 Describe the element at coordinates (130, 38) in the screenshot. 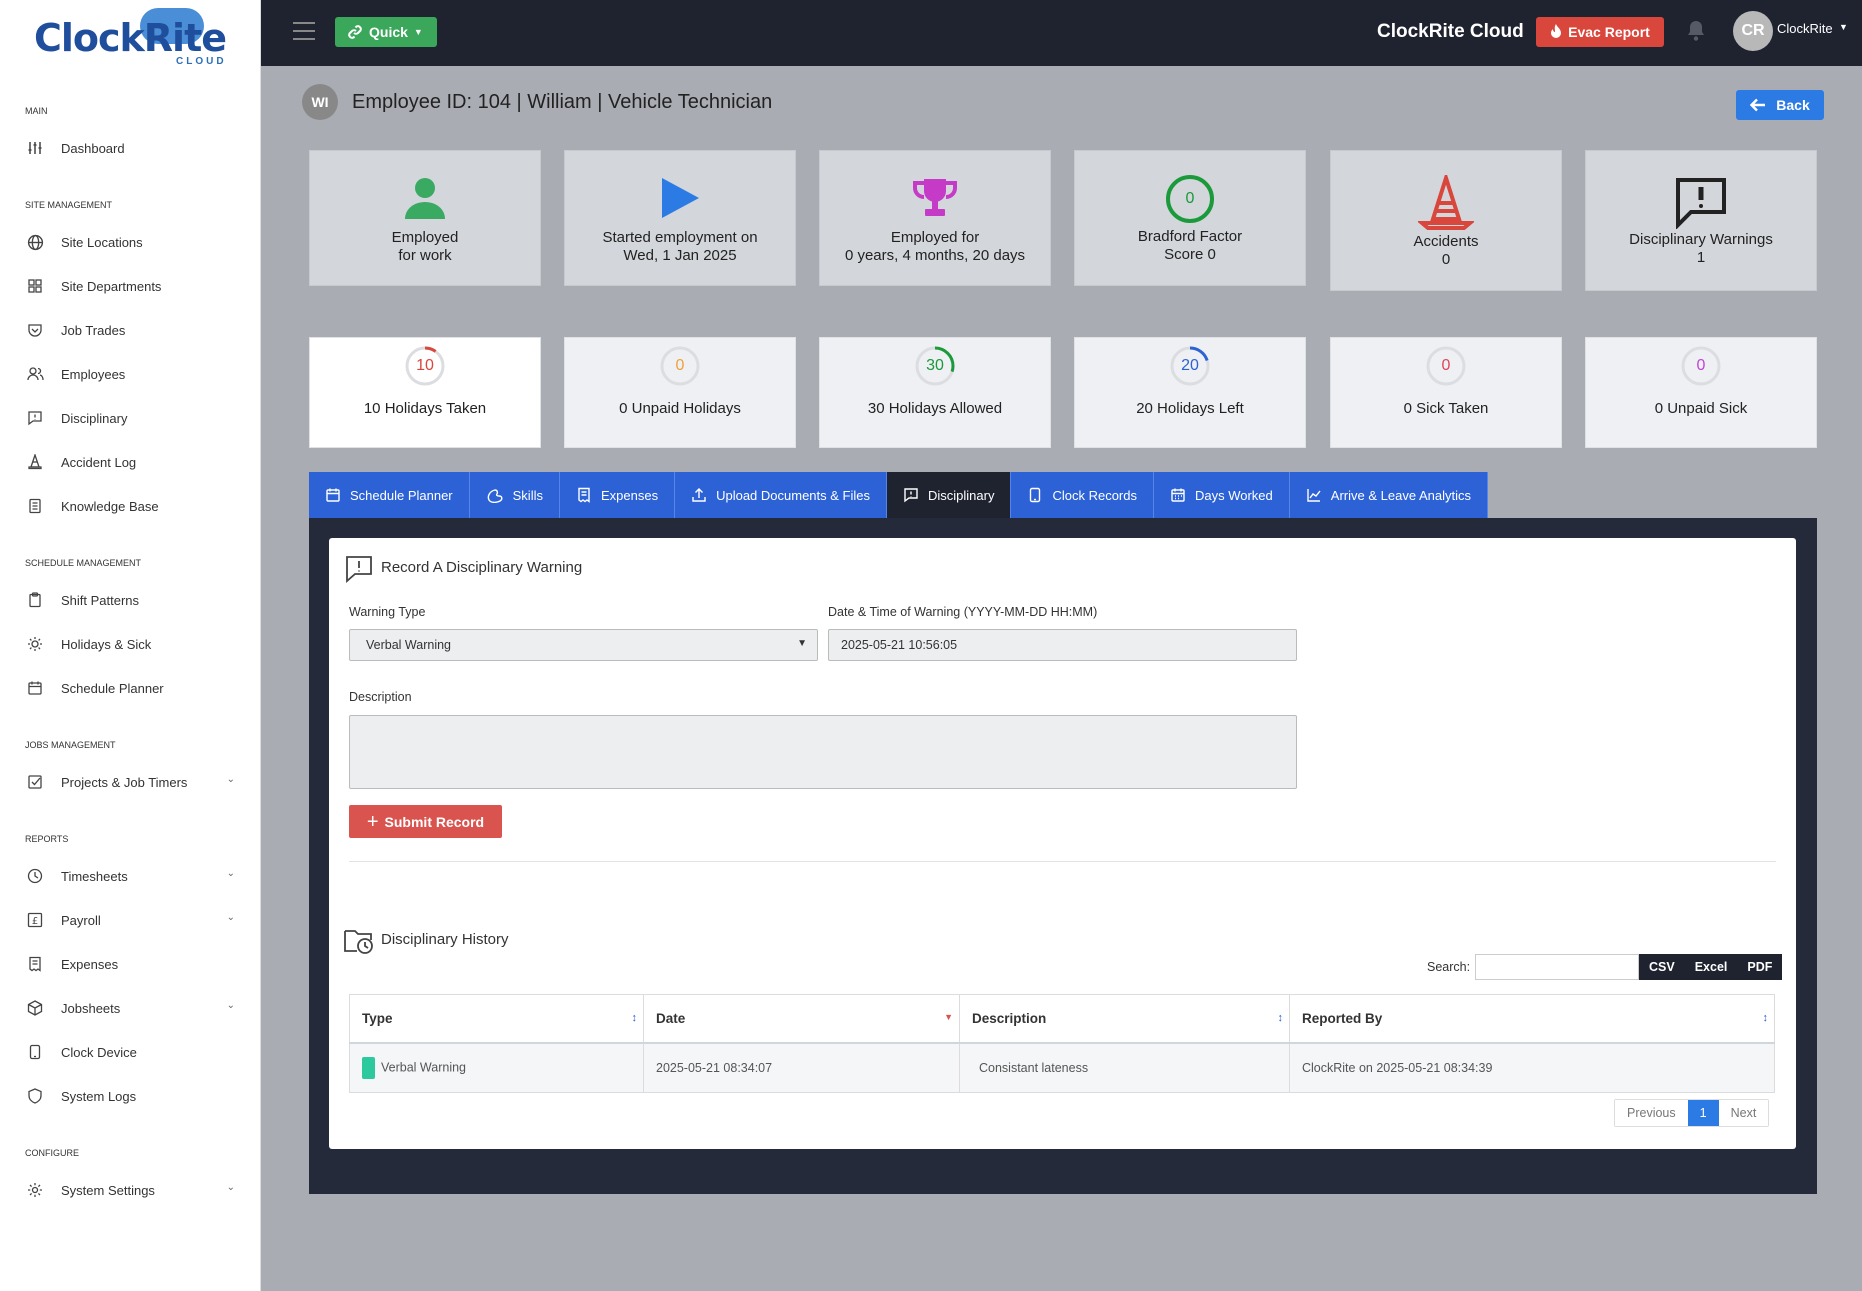

I see `logo: ClockRite CLOUD` at that location.